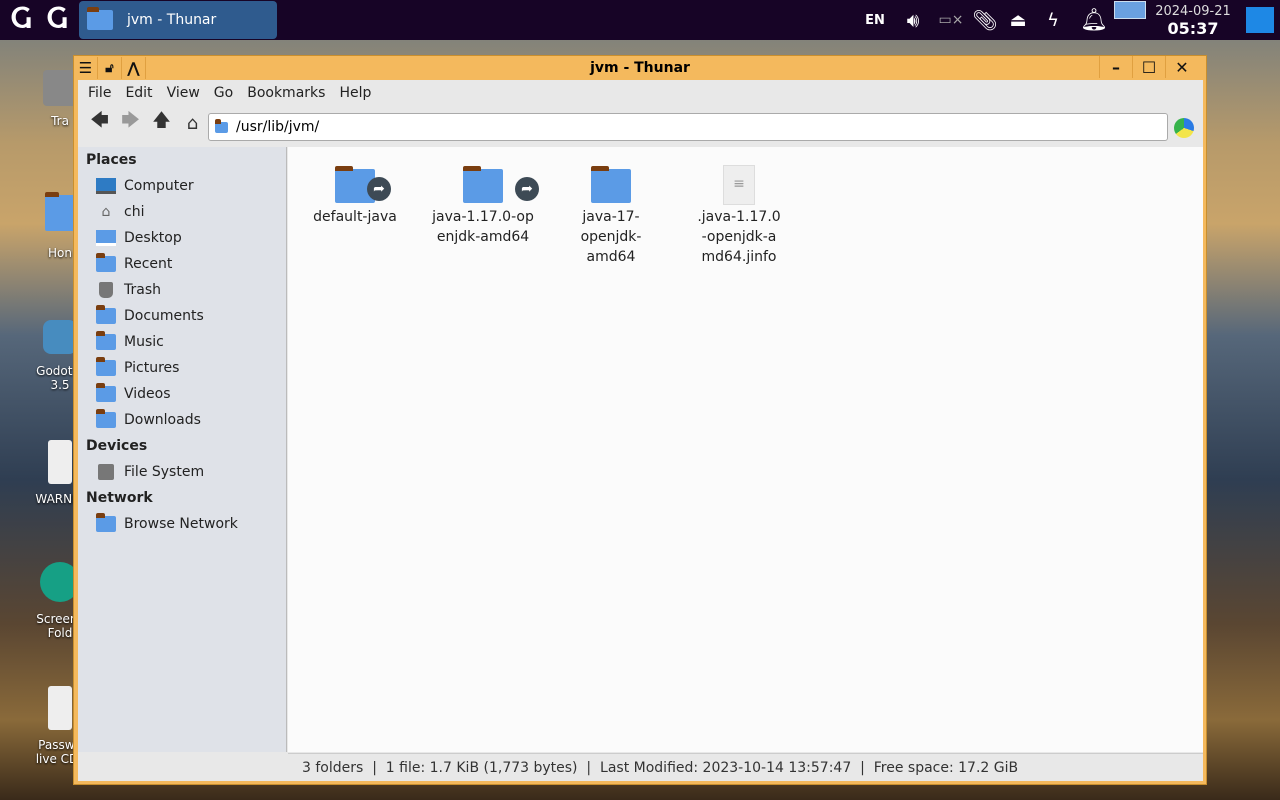 The image size is (1280, 800). What do you see at coordinates (144, 342) in the screenshot?
I see `sidebar-item-label: Music` at bounding box center [144, 342].